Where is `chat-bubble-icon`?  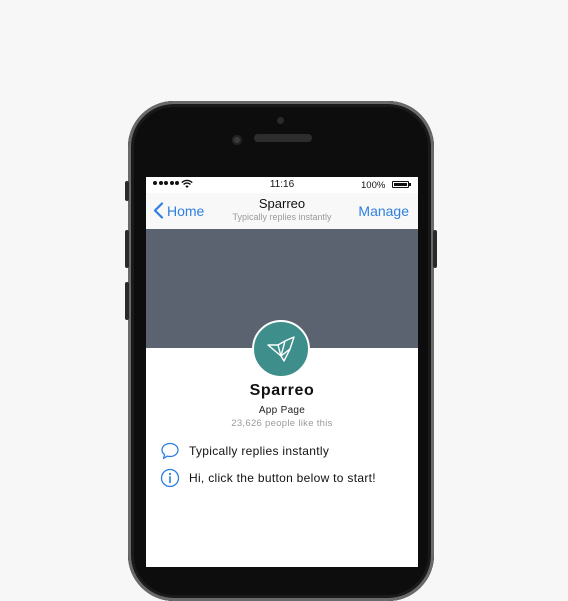
chat-bubble-icon is located at coordinates (170, 451).